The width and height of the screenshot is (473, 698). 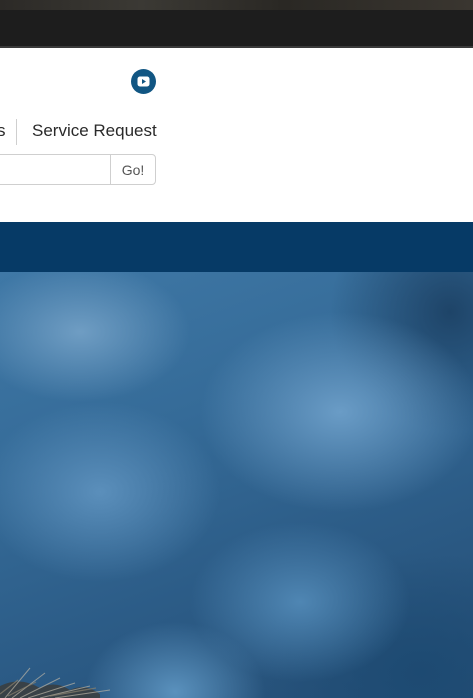 I want to click on youtube-button, so click(x=143, y=81).